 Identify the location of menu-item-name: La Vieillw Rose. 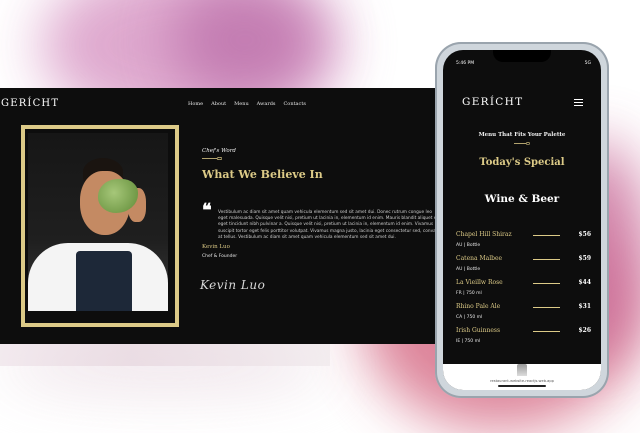
(479, 282).